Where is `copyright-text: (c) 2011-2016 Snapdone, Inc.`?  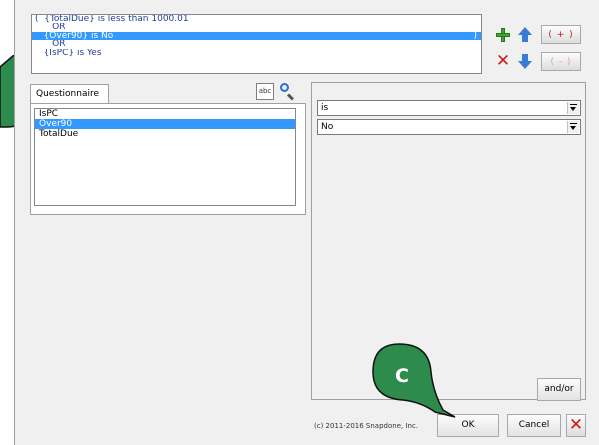
copyright-text: (c) 2011-2016 Snapdone, Inc. is located at coordinates (366, 426).